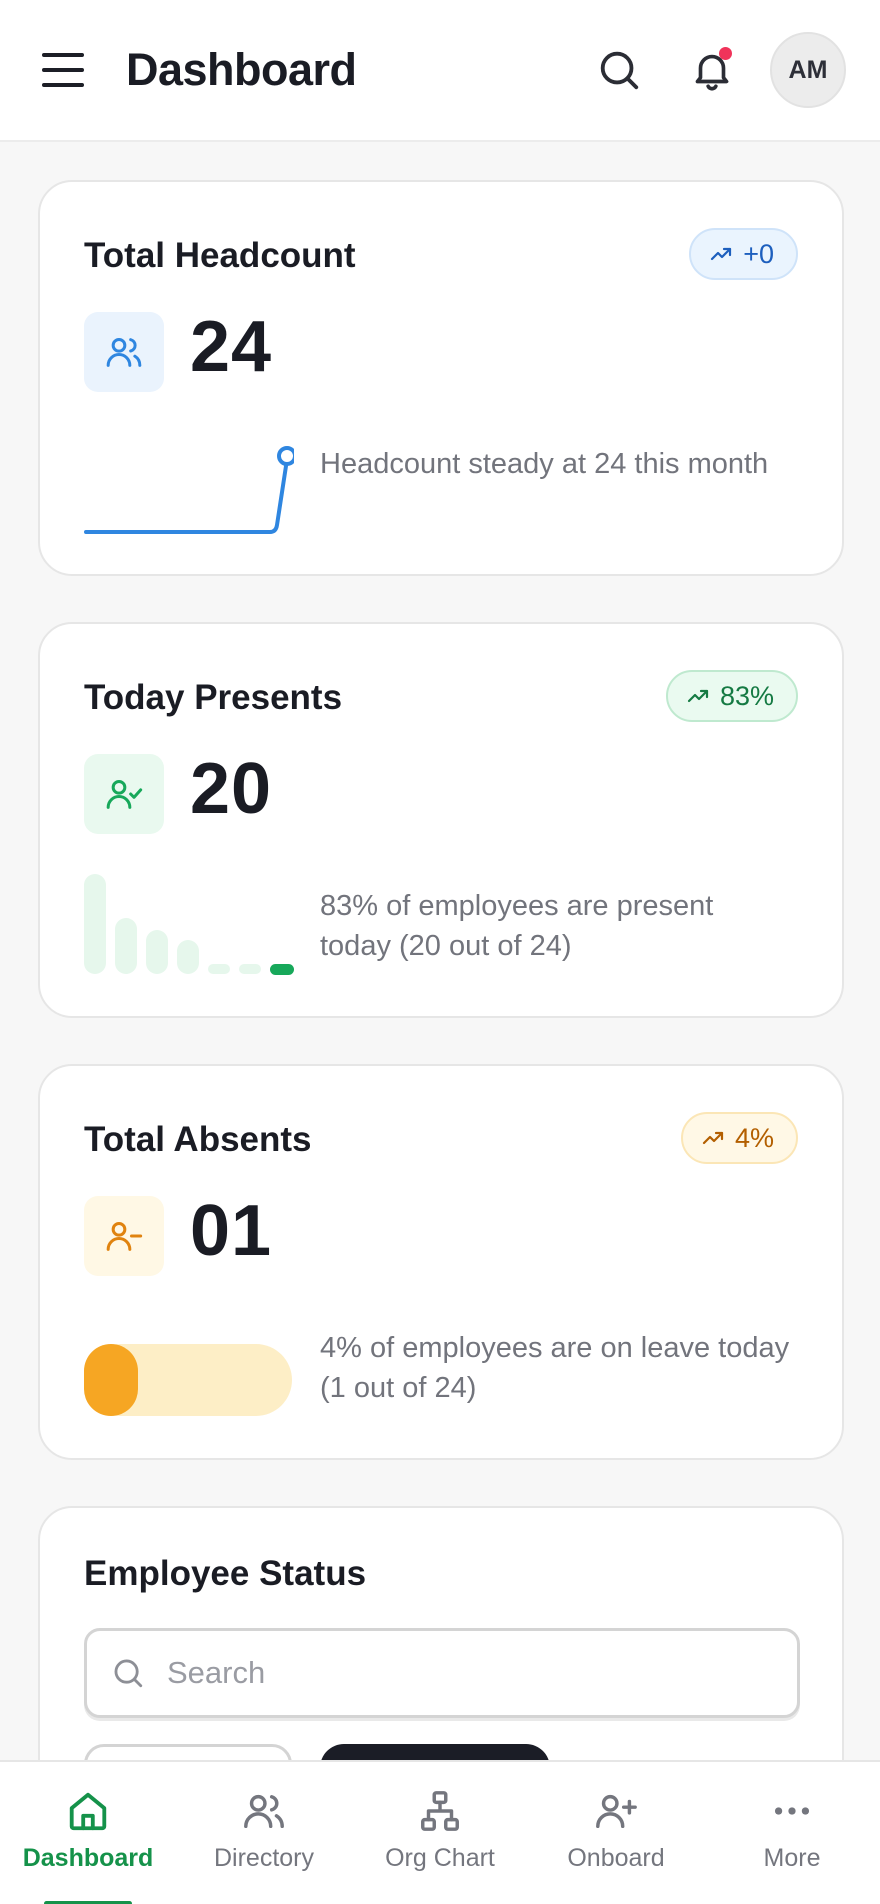  What do you see at coordinates (198, 1139) in the screenshot?
I see `card-title: Total Absents` at bounding box center [198, 1139].